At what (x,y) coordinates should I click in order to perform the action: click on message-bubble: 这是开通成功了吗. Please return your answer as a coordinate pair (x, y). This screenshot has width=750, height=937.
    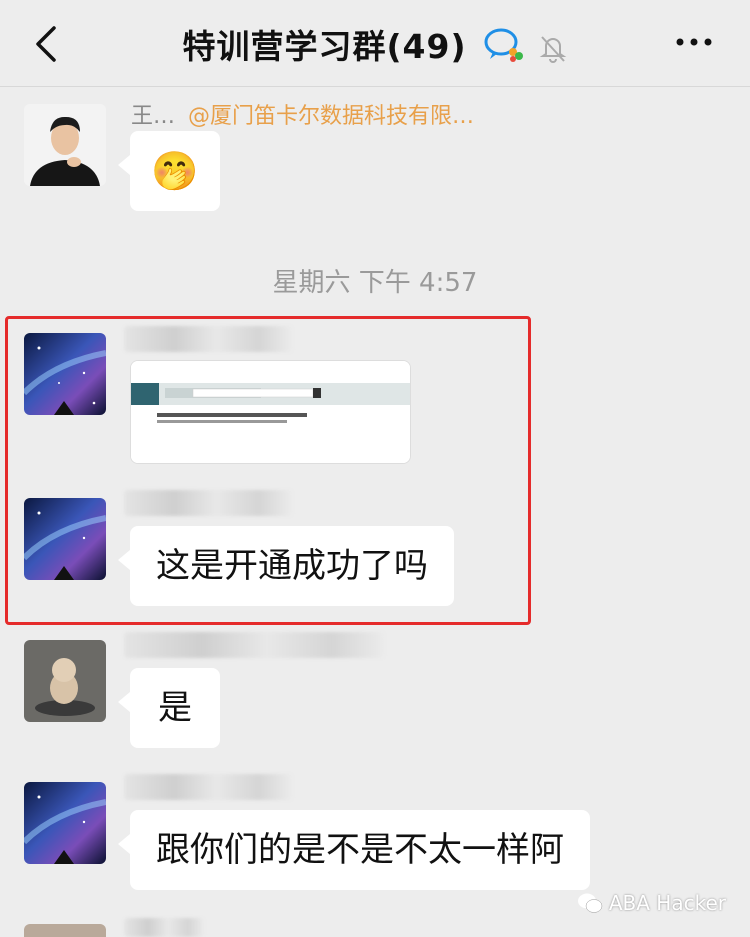
    Looking at the image, I should click on (286, 566).